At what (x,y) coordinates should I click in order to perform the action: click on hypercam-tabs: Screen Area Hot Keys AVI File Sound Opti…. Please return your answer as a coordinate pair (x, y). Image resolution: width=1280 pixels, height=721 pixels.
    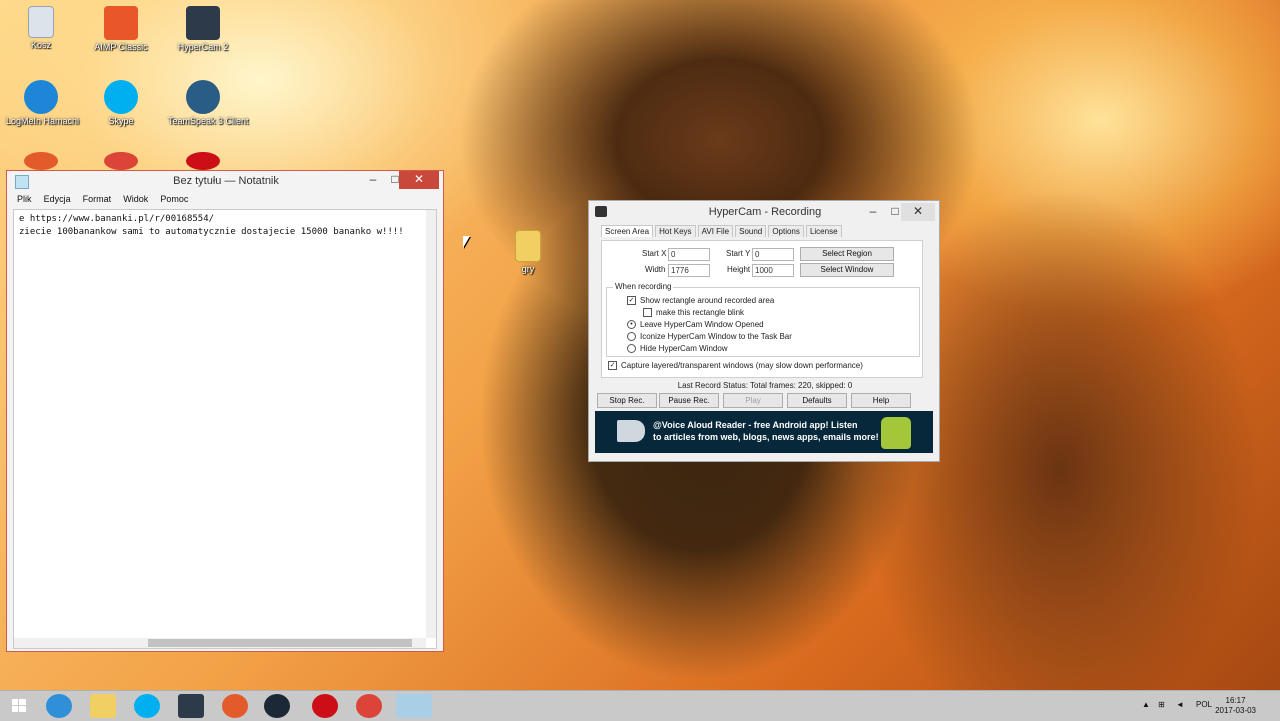
    Looking at the image, I should click on (721, 232).